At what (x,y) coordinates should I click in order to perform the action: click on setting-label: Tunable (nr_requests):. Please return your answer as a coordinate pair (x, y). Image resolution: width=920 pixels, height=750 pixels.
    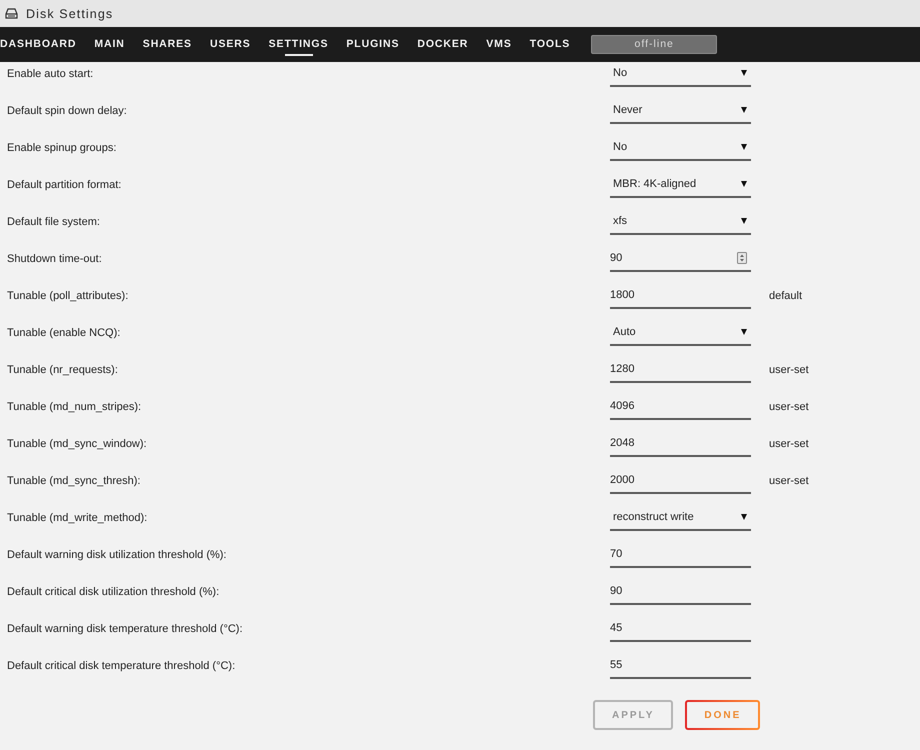
    Looking at the image, I should click on (62, 370).